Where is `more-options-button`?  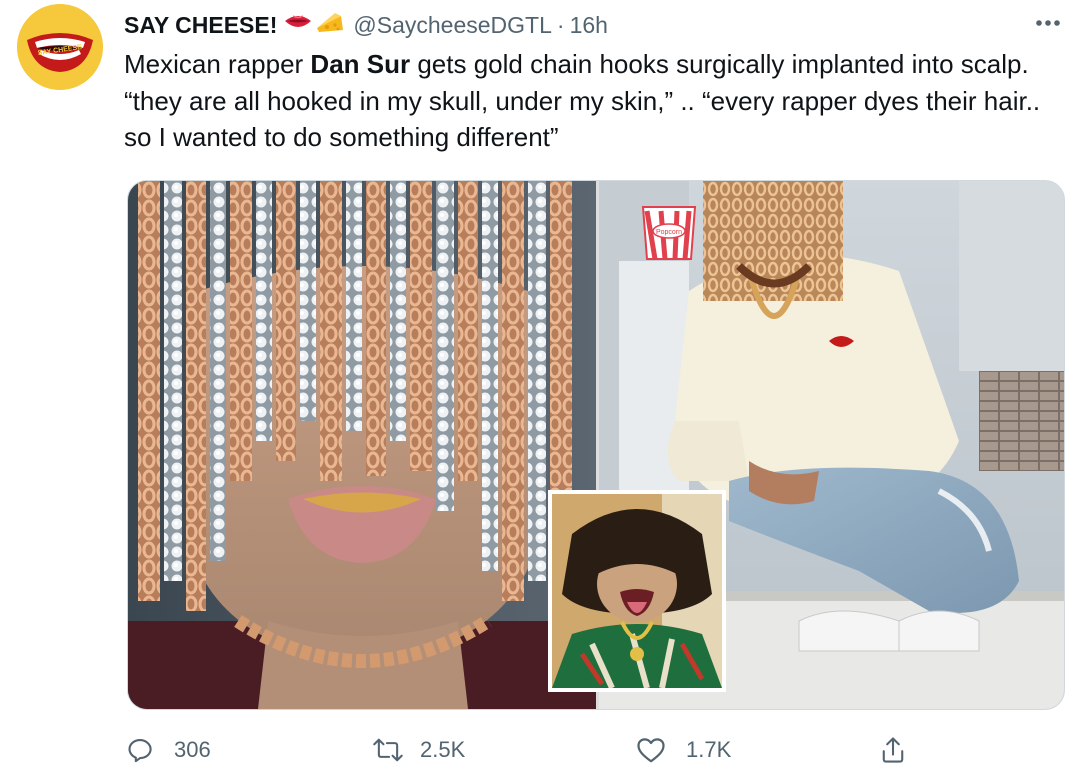 more-options-button is located at coordinates (1048, 23).